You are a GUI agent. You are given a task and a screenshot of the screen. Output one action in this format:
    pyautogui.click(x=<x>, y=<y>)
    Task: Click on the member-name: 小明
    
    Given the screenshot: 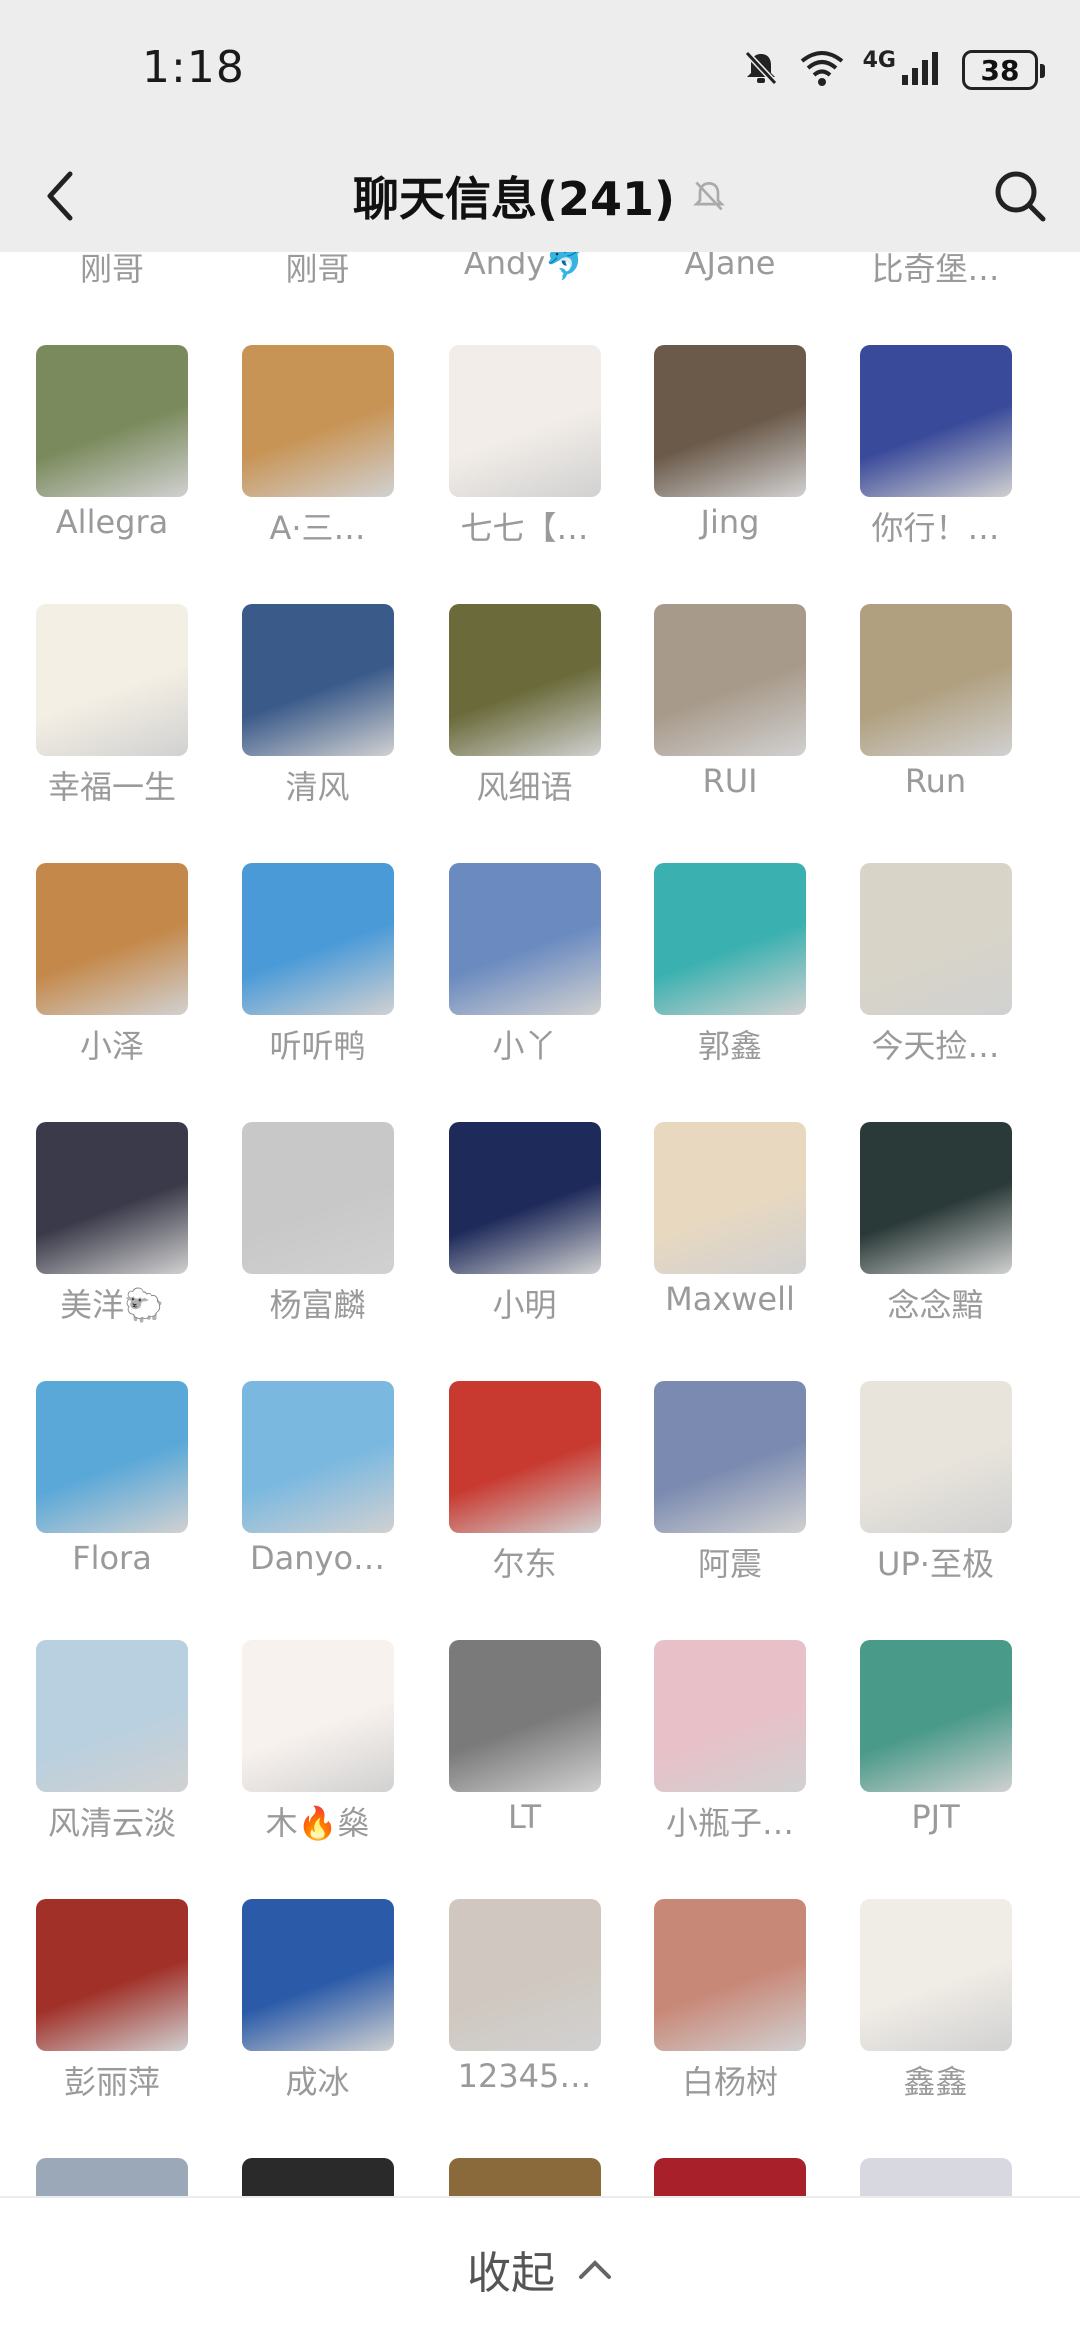 What is the action you would take?
    pyautogui.click(x=524, y=1305)
    